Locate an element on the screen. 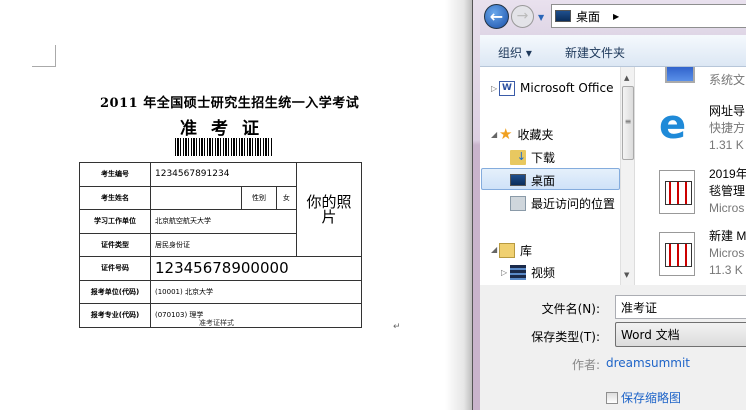 The image size is (746, 410). card-title: 准考证 is located at coordinates (226, 129).